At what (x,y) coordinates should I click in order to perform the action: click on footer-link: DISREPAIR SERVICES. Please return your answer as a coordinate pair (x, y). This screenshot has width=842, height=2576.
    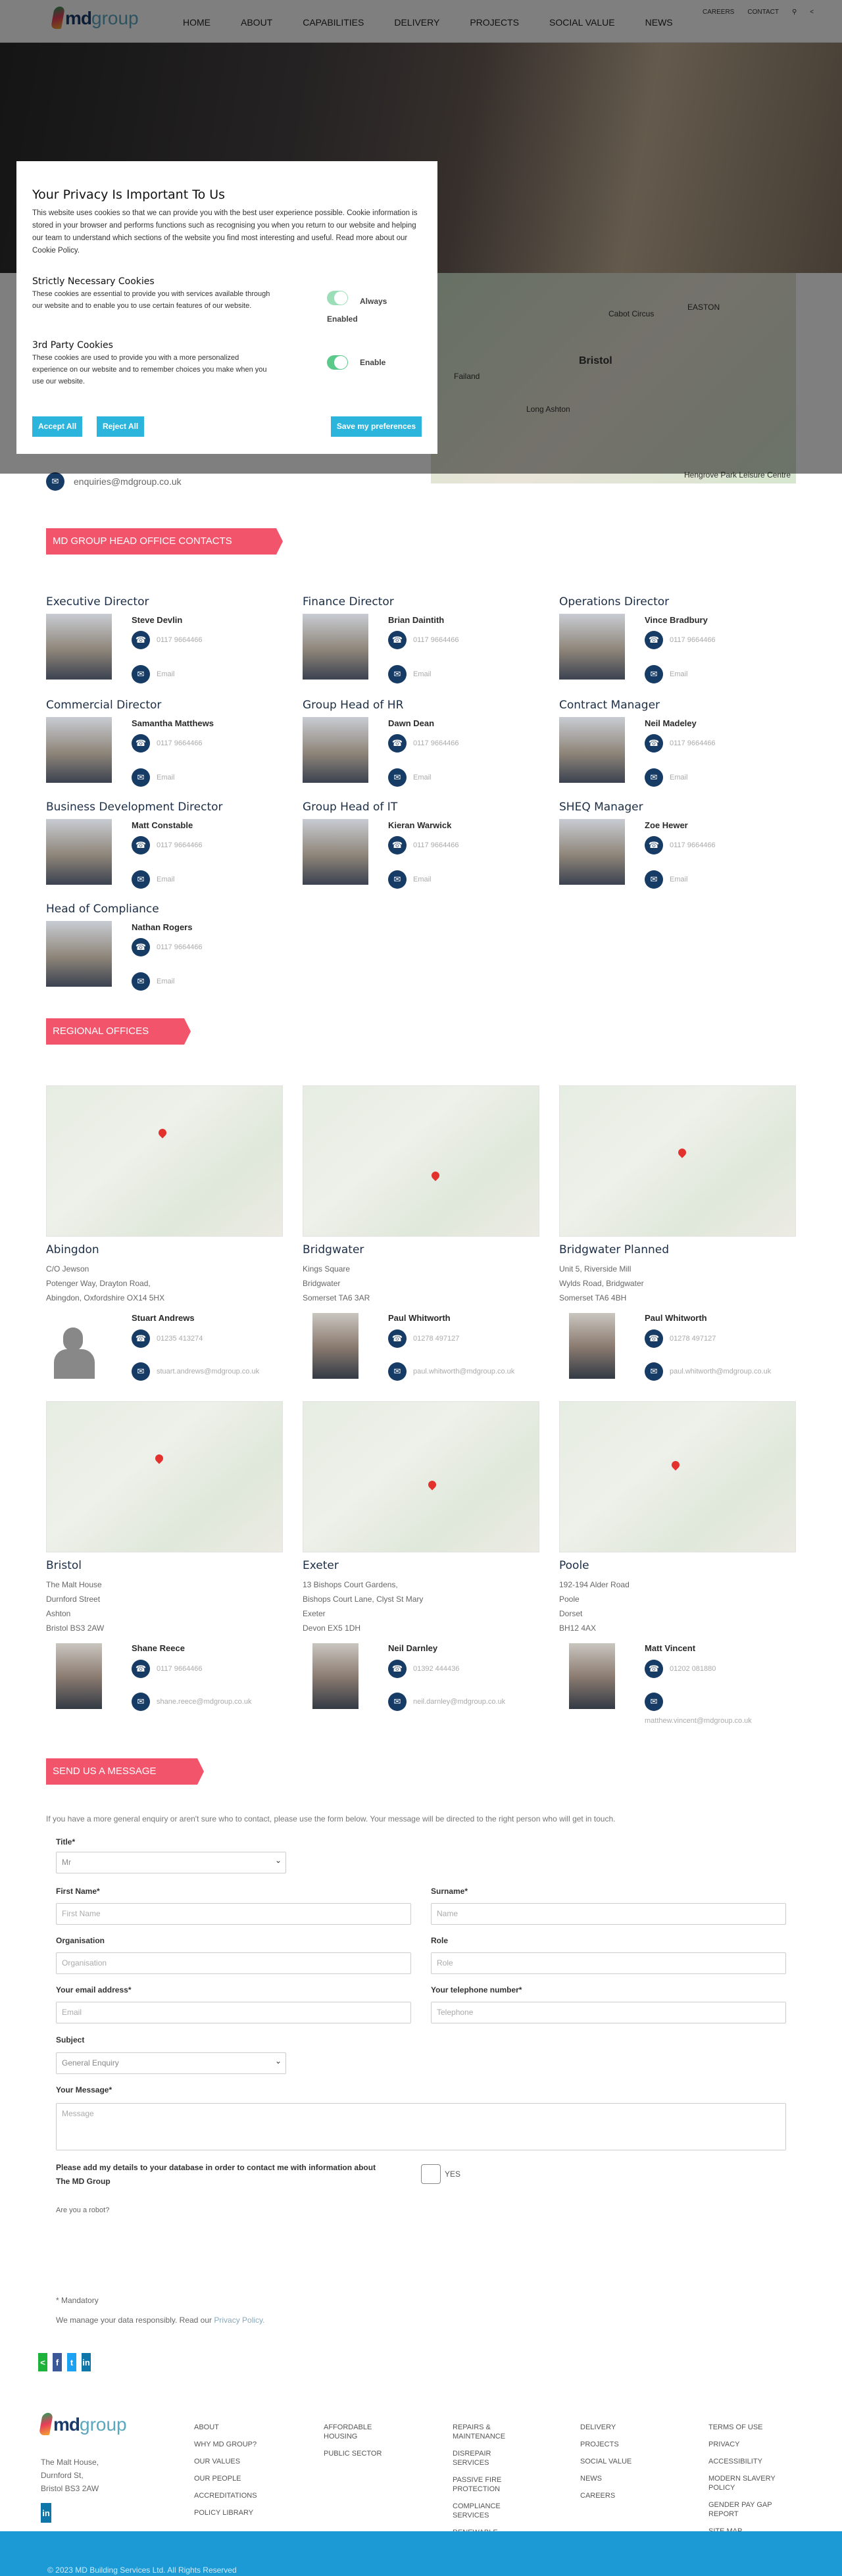
    Looking at the image, I should click on (489, 2458).